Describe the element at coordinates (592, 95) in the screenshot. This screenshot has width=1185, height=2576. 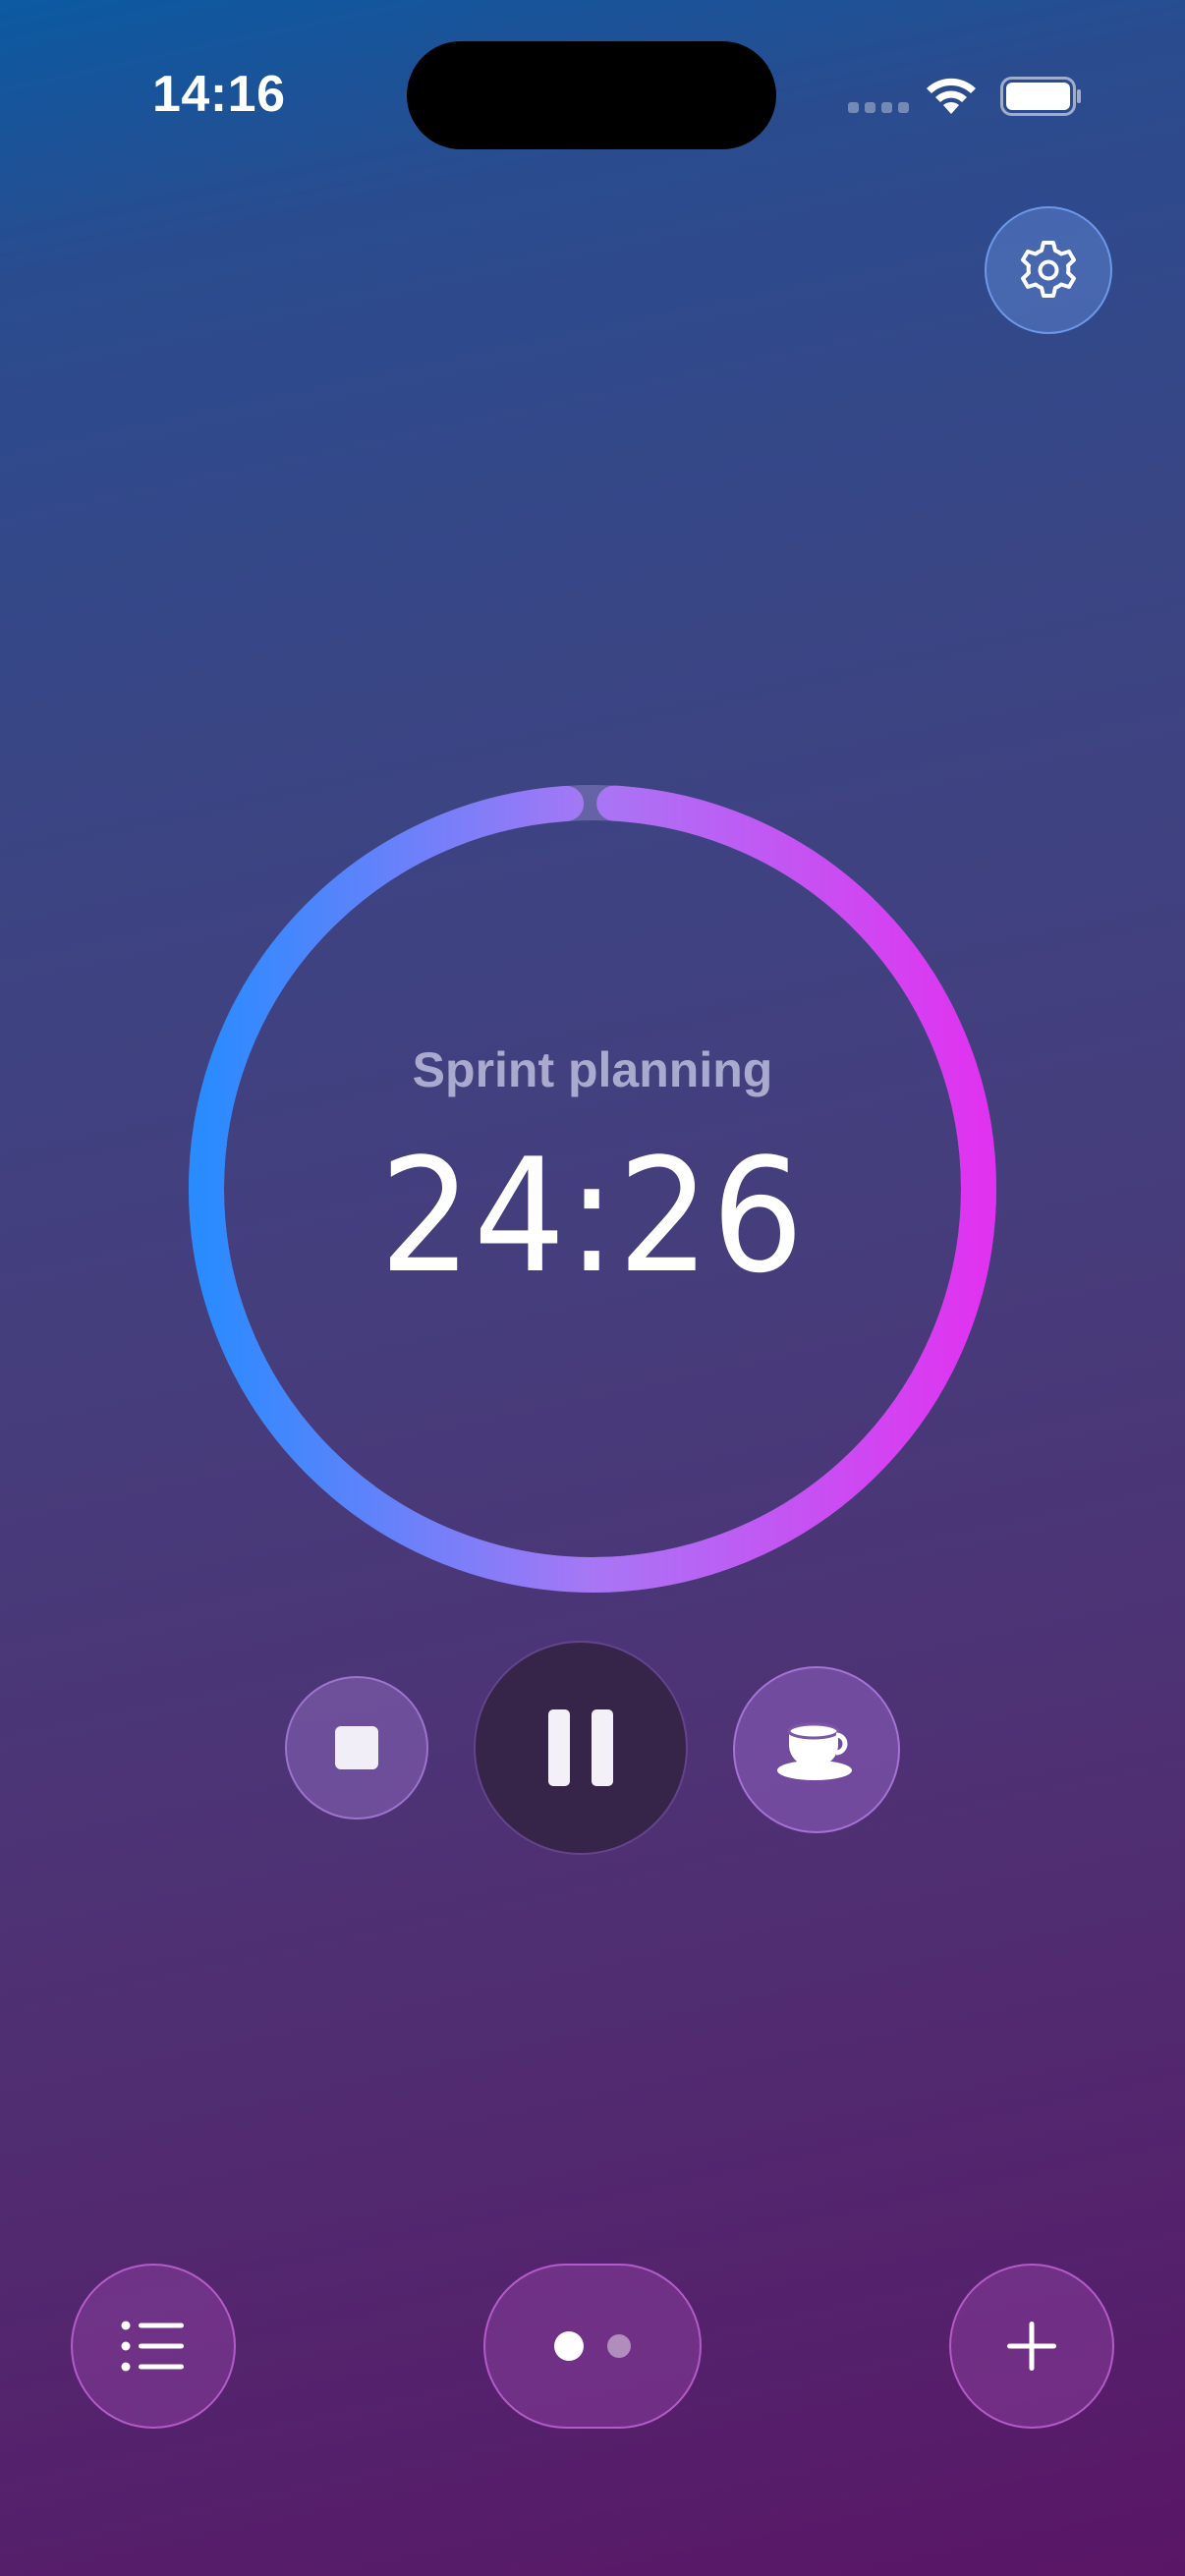
I see `dynamic-island` at that location.